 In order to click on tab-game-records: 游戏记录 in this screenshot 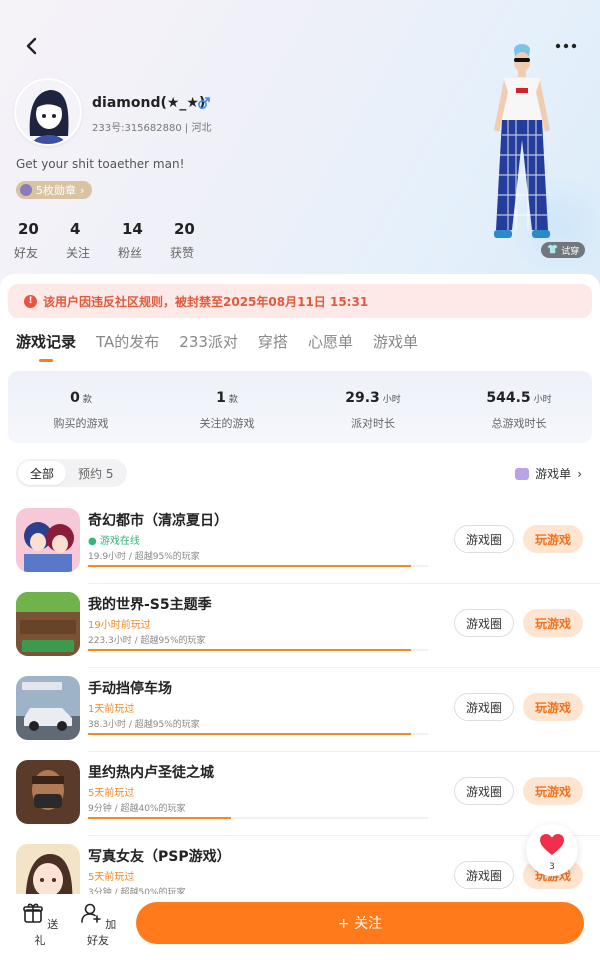, I will do `click(46, 346)`.